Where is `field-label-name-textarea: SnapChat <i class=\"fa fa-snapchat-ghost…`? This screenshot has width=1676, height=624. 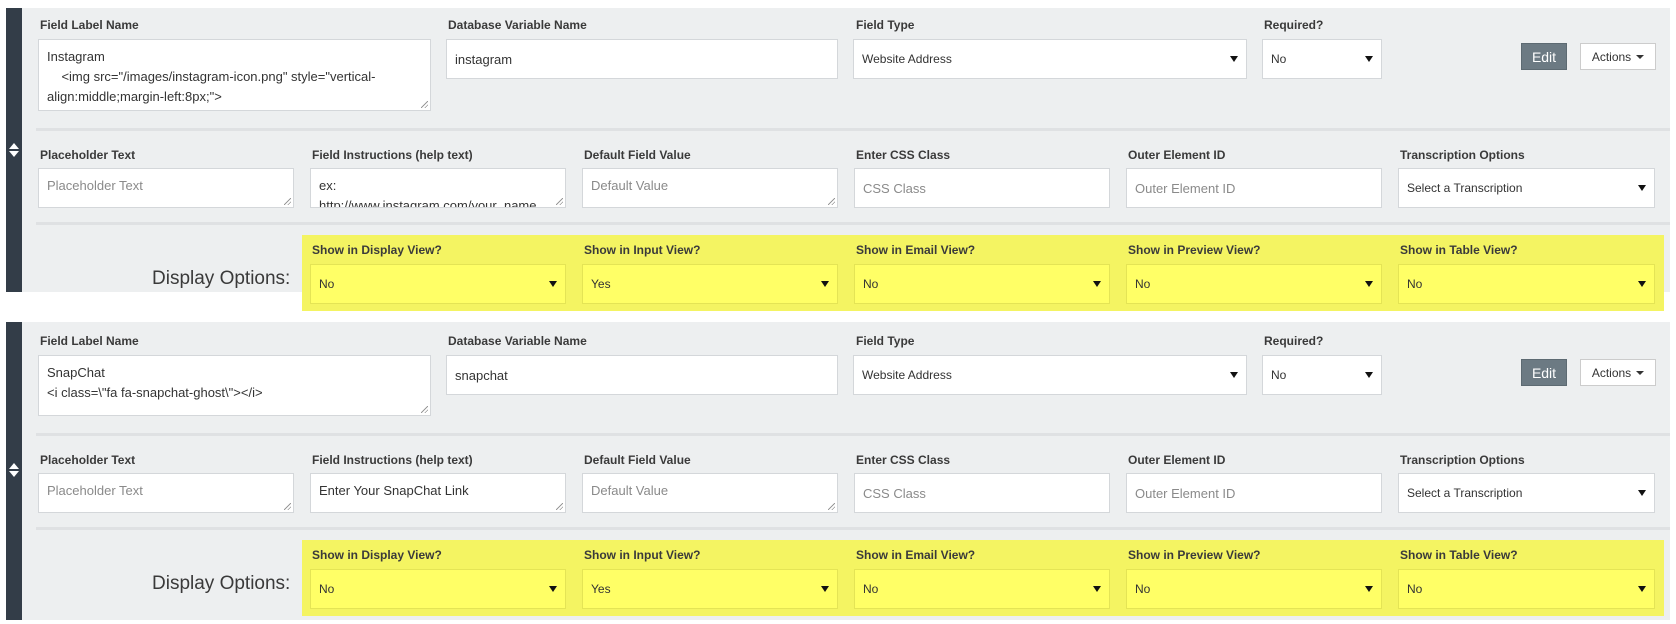
field-label-name-textarea: SnapChat <i class=\"fa fa-snapchat-ghost… is located at coordinates (234, 385).